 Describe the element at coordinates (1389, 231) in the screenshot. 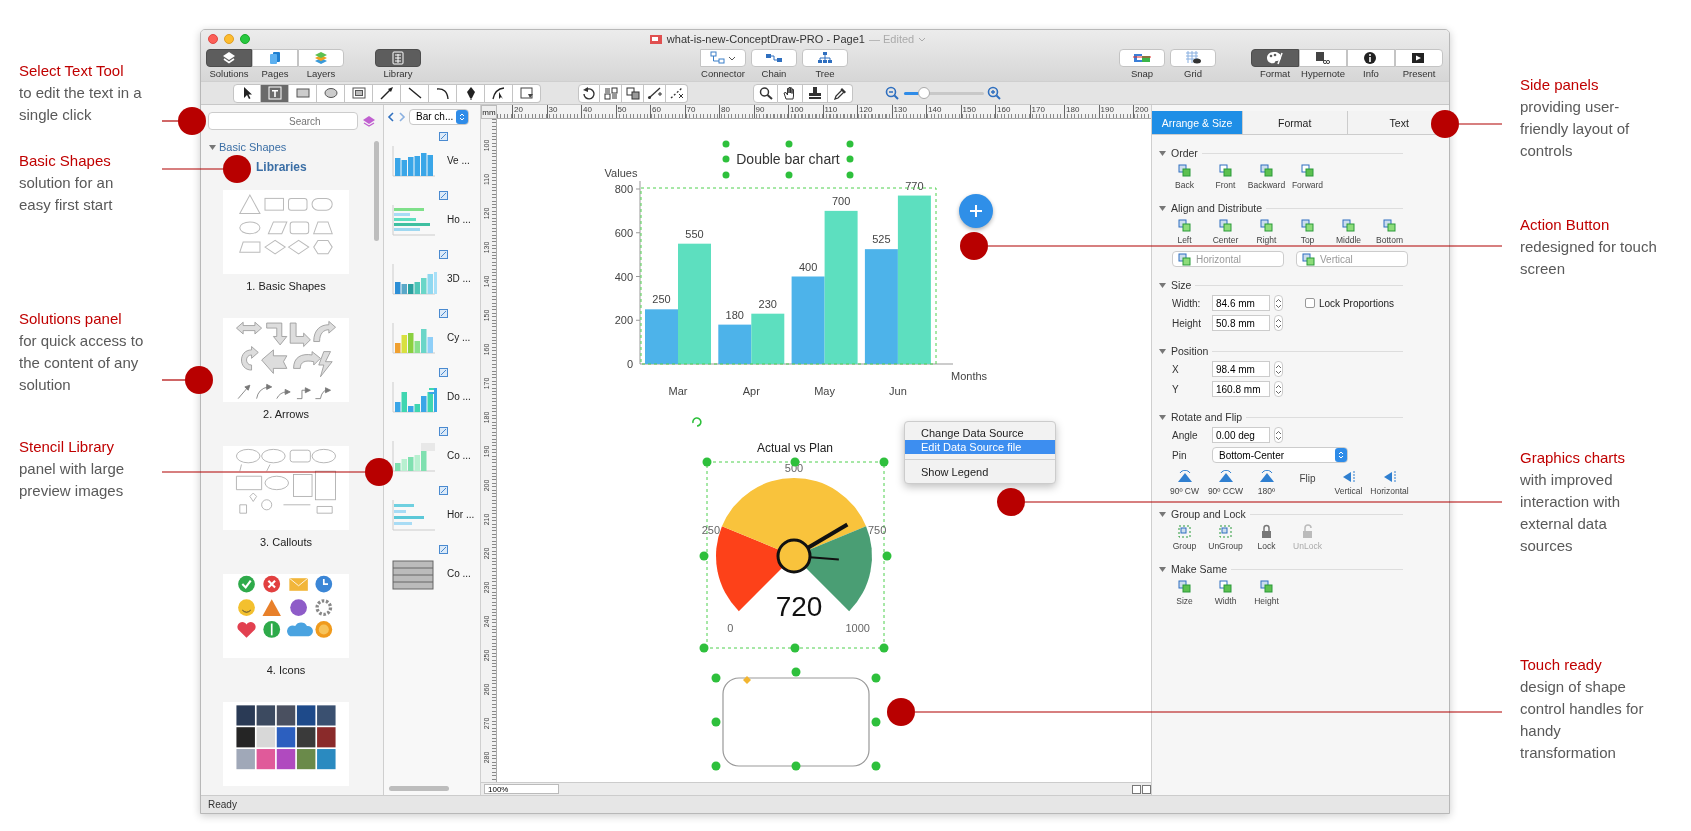

I see `inspector-button: Bottom` at that location.